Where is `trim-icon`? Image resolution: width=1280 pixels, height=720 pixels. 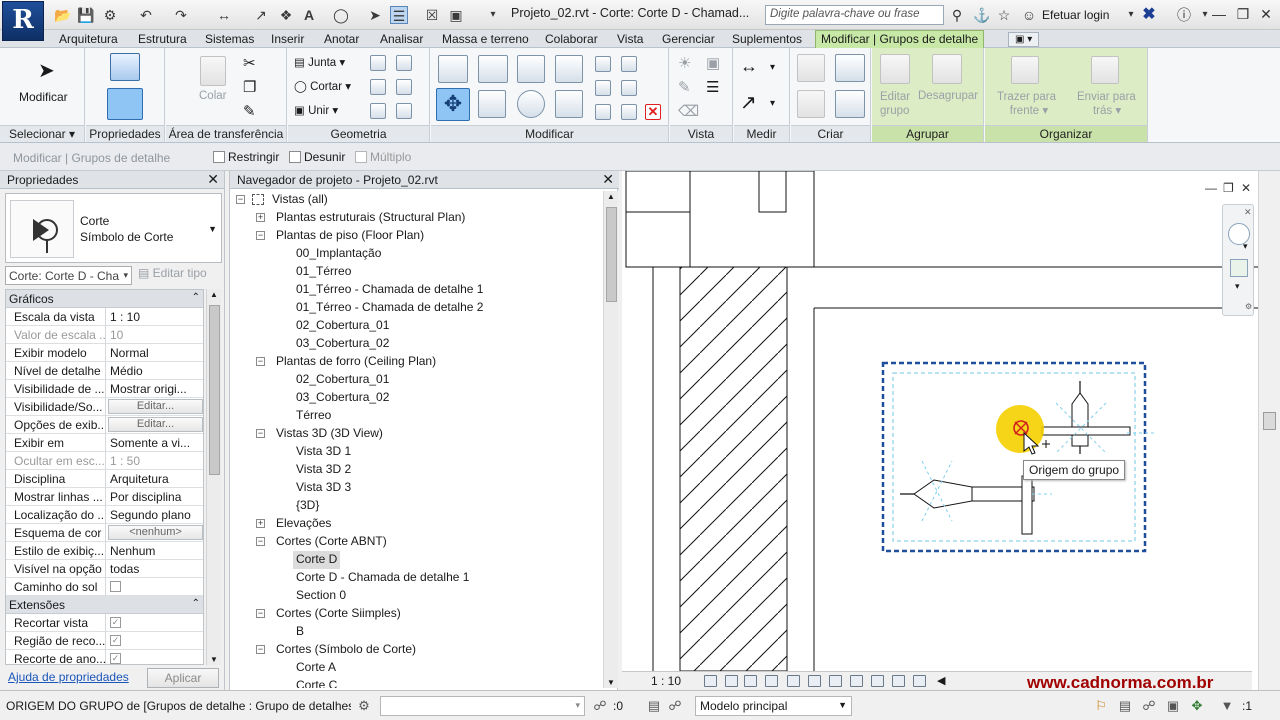
trim-icon is located at coordinates (569, 104).